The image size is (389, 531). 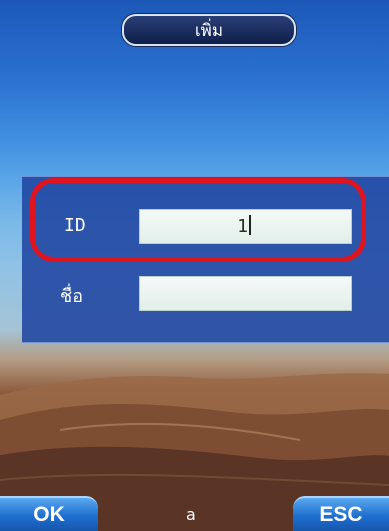 What do you see at coordinates (72, 296) in the screenshot?
I see `name-label: ชื่อ` at bounding box center [72, 296].